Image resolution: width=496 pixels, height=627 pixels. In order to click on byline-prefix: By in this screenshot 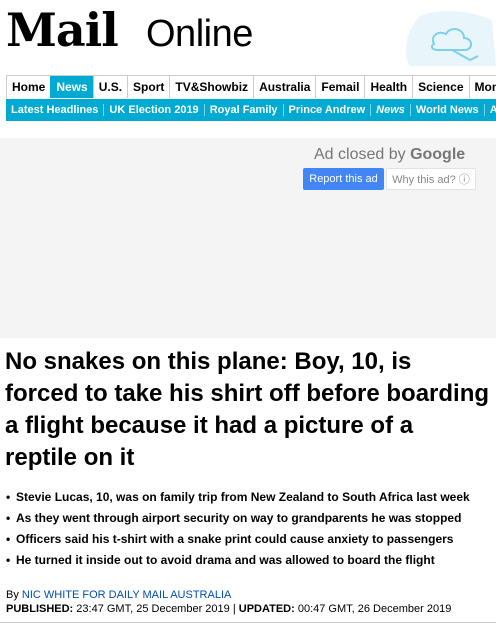, I will do `click(14, 595)`.